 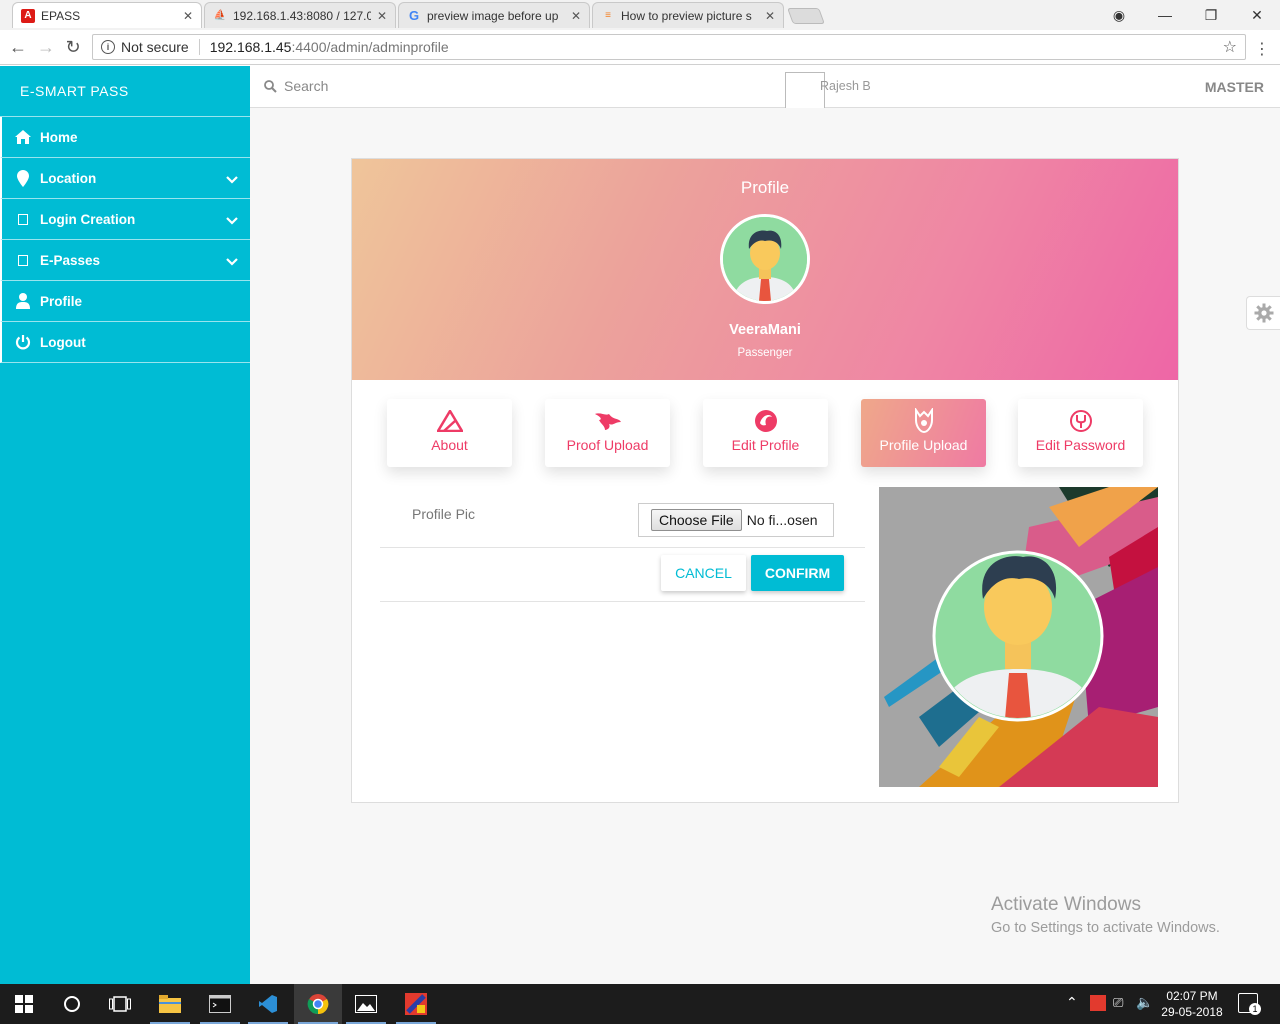 I want to click on volume-muted-icon: 🔈, so click(x=1144, y=1002).